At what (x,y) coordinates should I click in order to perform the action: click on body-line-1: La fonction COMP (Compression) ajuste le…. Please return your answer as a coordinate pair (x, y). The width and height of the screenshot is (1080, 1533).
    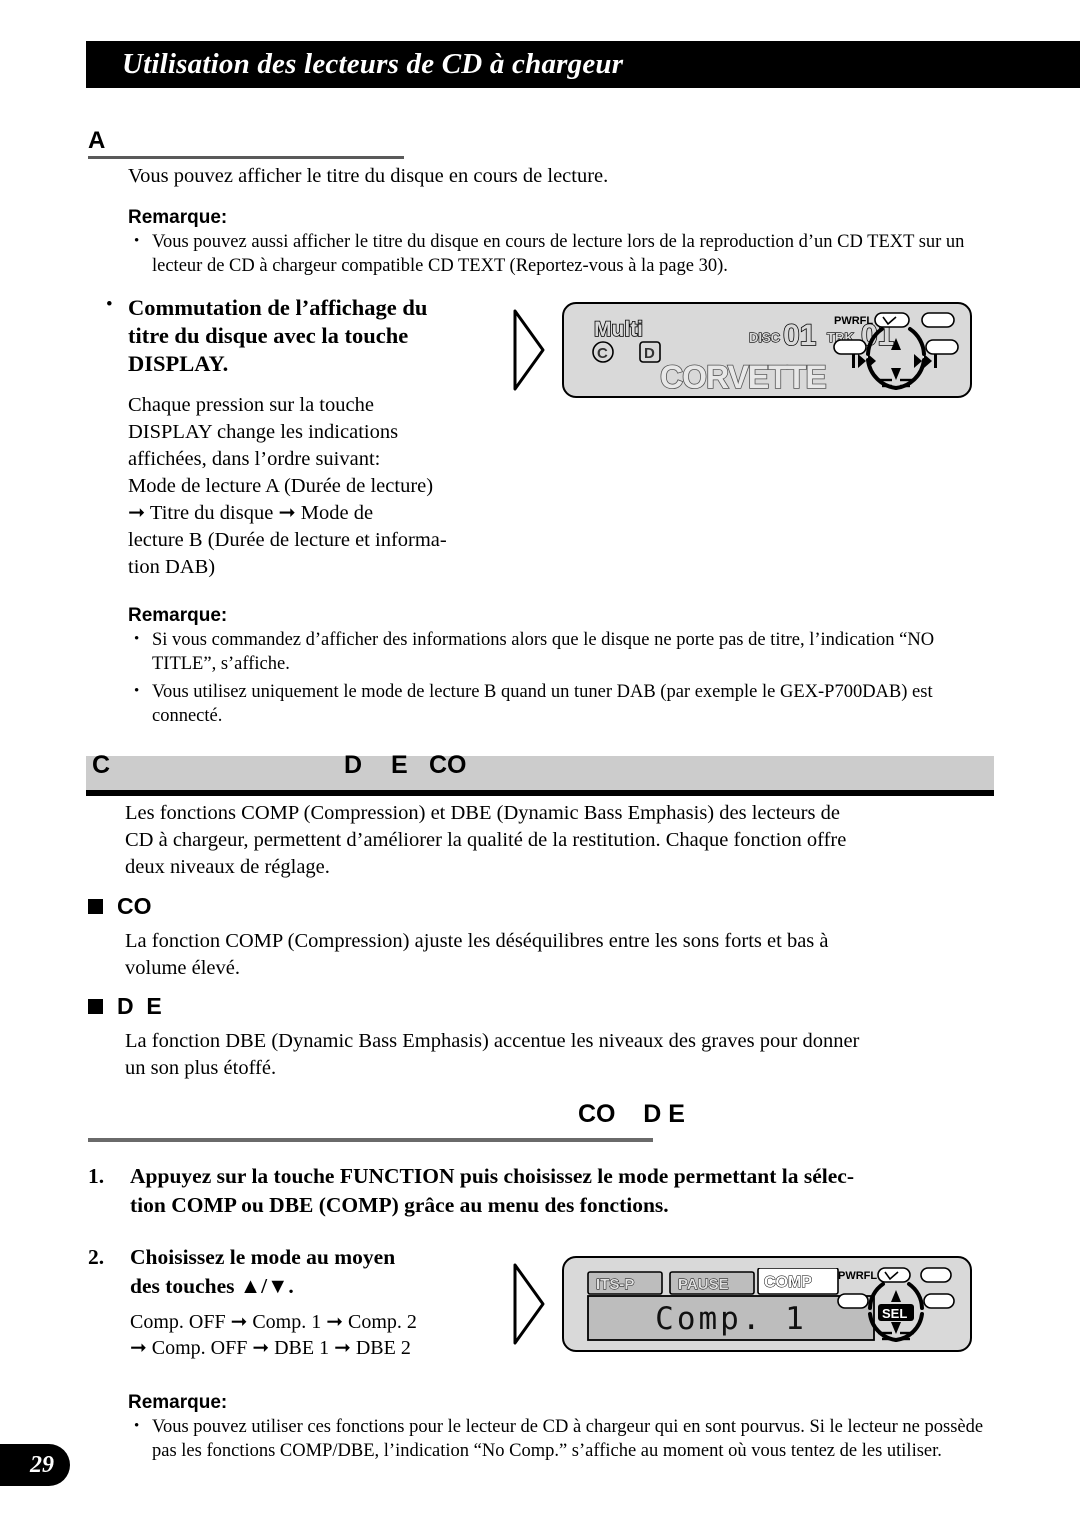
    Looking at the image, I should click on (477, 941).